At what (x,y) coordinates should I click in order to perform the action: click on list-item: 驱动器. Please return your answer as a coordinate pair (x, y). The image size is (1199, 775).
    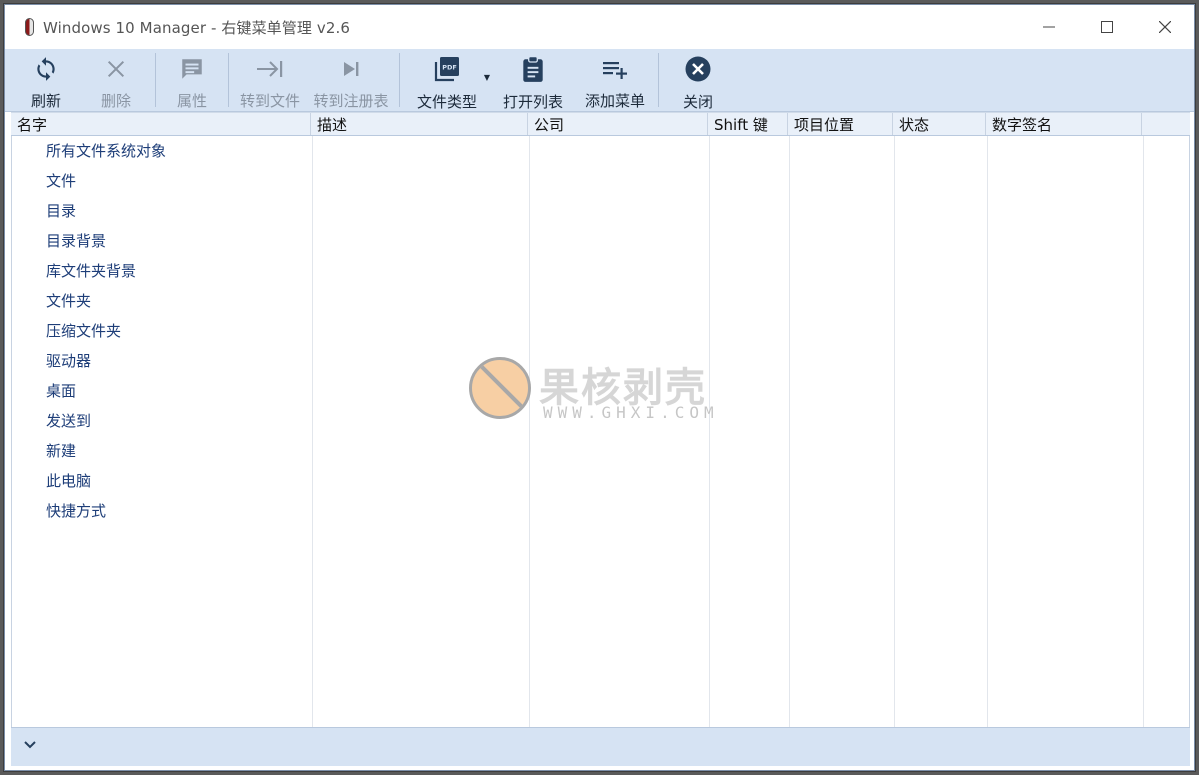
    Looking at the image, I should click on (162, 361).